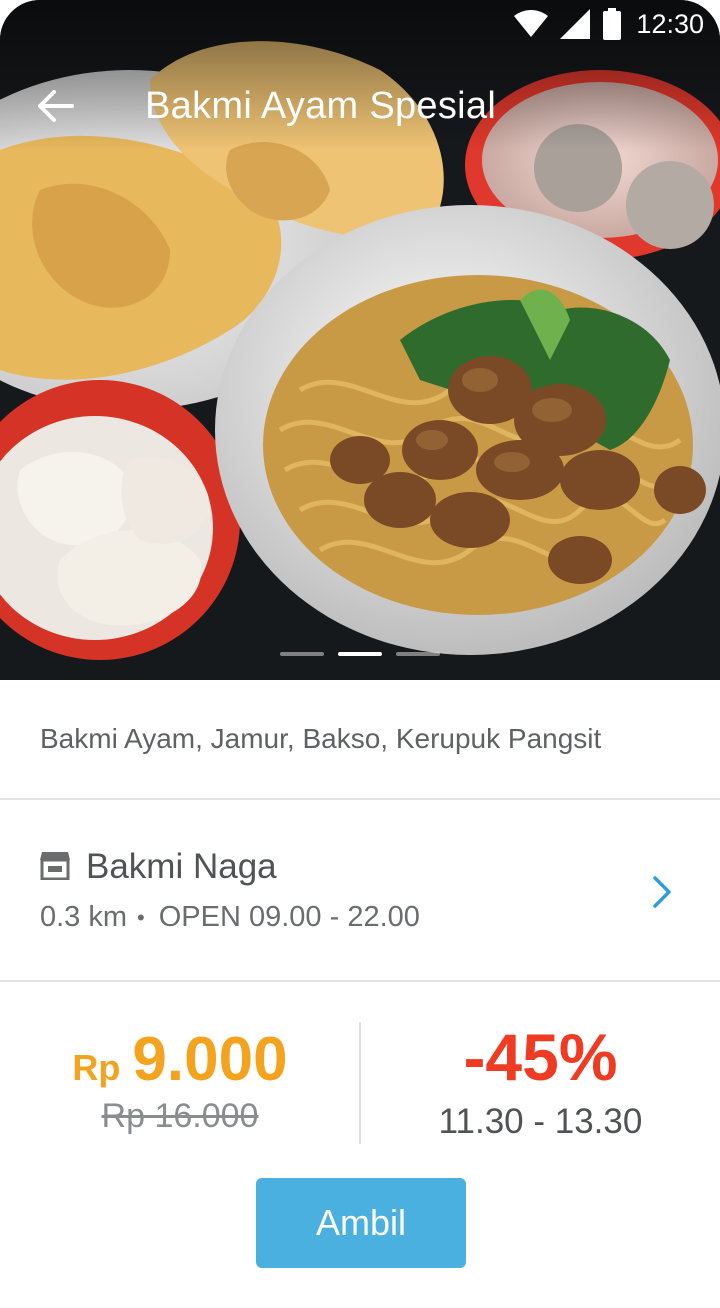 The width and height of the screenshot is (720, 1308). Describe the element at coordinates (540, 1121) in the screenshot. I see `deal-time-window: 11.30 - 13.30` at that location.